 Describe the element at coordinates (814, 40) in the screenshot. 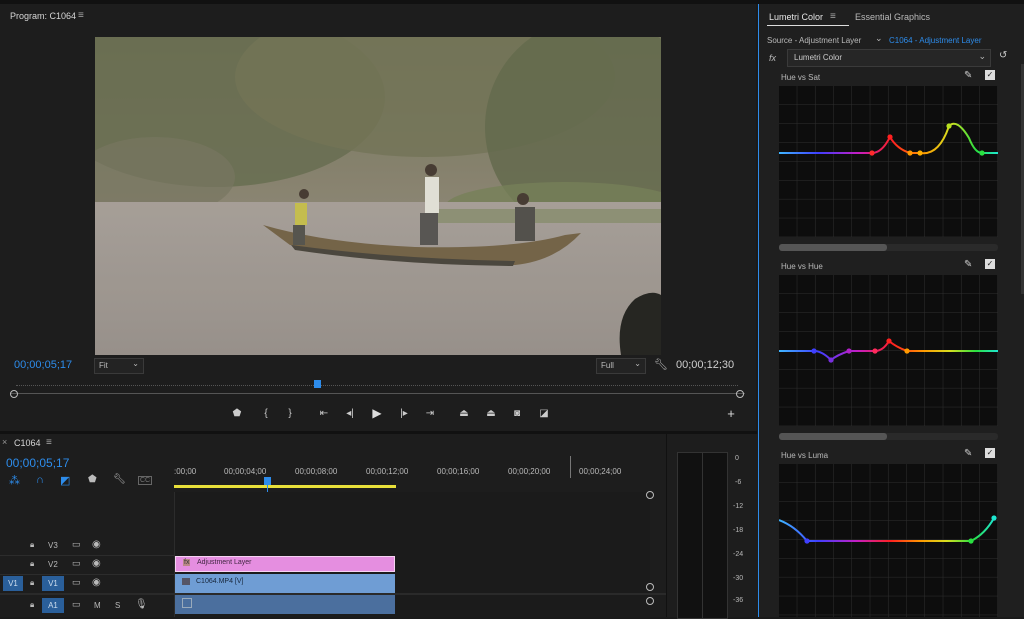

I see `source-label: Source - Adjustment Layer` at that location.